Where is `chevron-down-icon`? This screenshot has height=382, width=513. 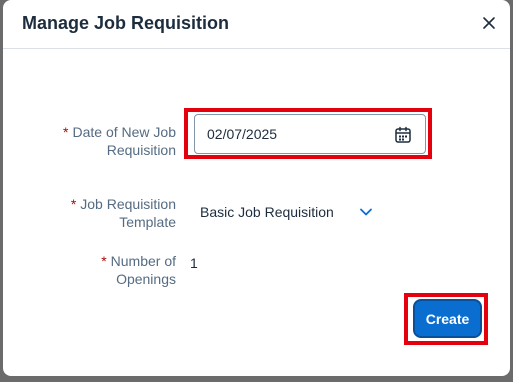 chevron-down-icon is located at coordinates (366, 212).